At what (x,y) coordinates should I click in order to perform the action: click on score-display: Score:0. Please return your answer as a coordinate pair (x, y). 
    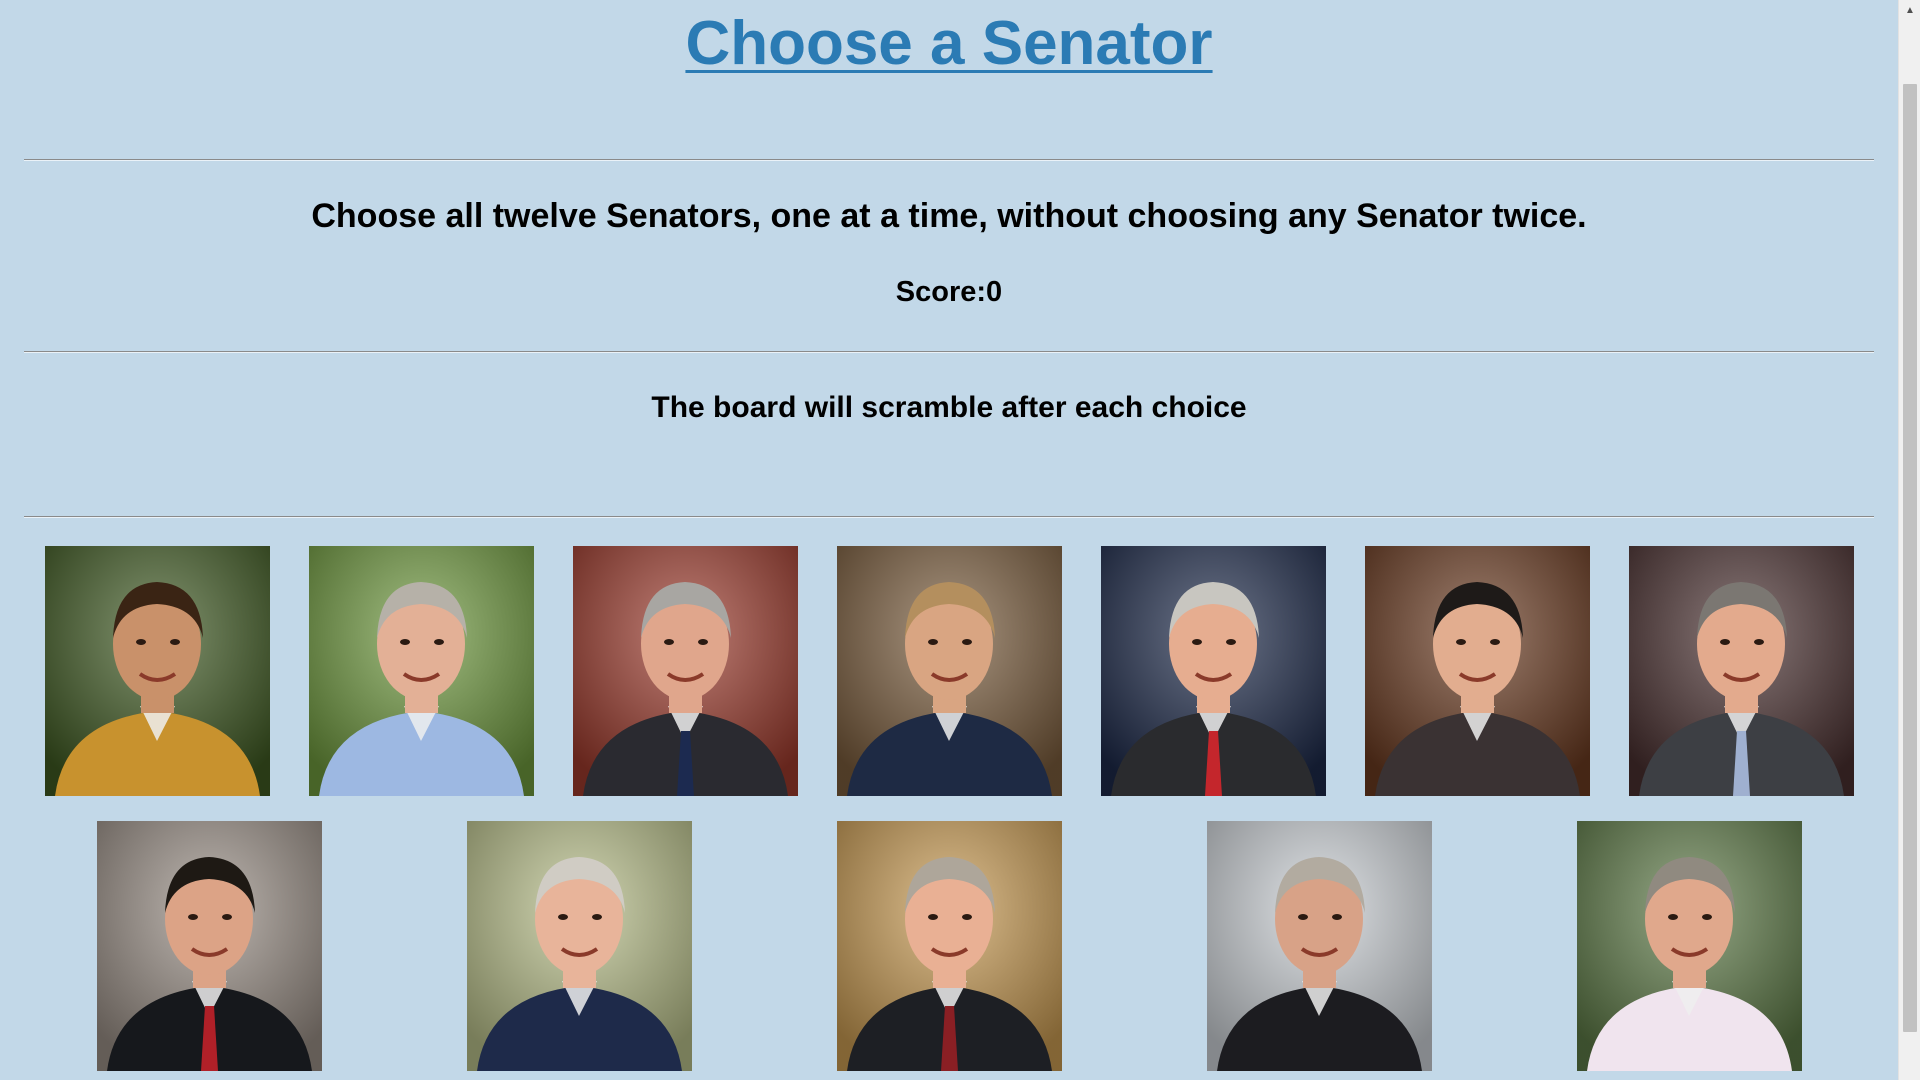
    Looking at the image, I should click on (949, 292).